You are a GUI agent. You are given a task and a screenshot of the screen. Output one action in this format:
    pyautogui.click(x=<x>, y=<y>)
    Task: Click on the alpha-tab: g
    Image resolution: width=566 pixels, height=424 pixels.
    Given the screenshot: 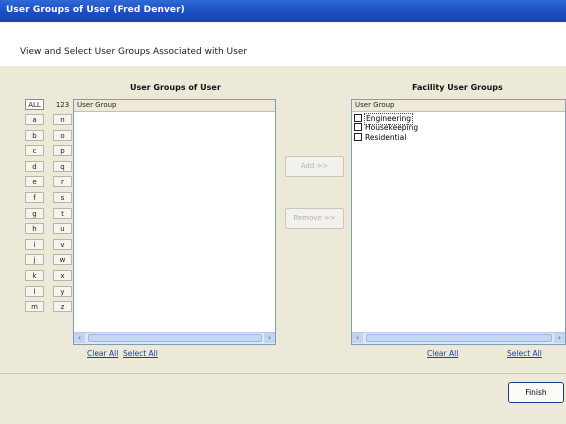 What is the action you would take?
    pyautogui.click(x=34, y=213)
    